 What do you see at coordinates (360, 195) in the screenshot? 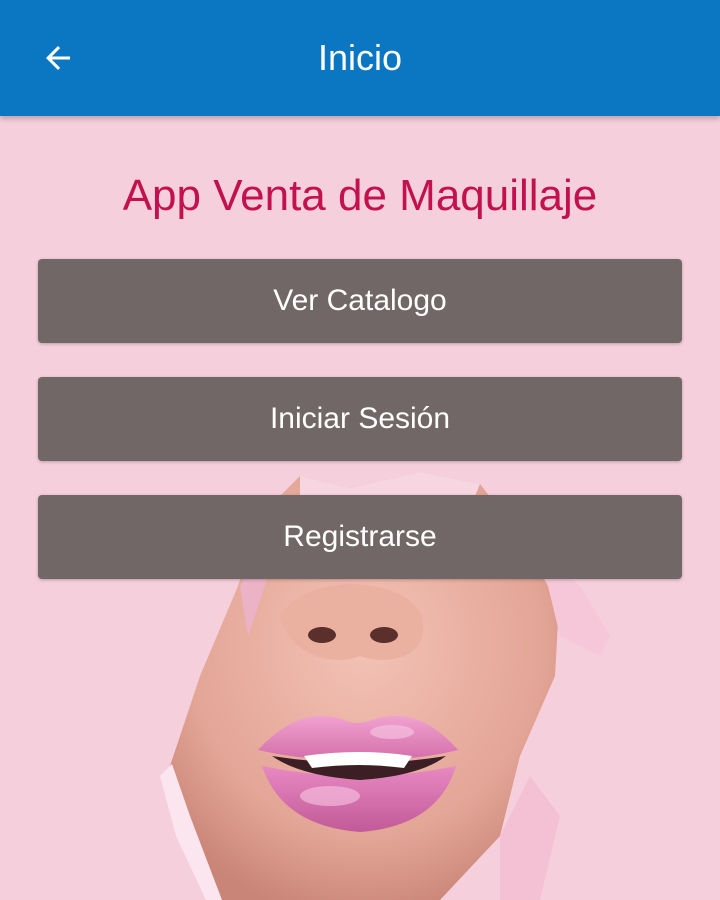
I see `app-title: App Venta de Maquillaje` at bounding box center [360, 195].